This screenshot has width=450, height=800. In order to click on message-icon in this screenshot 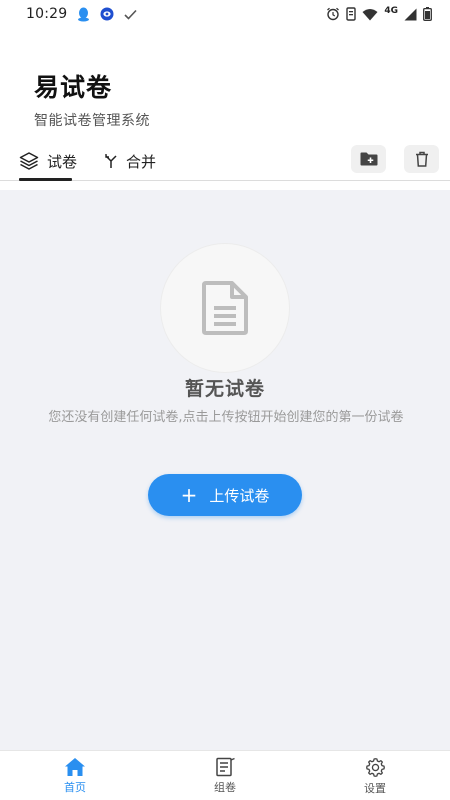, I will do `click(107, 14)`.